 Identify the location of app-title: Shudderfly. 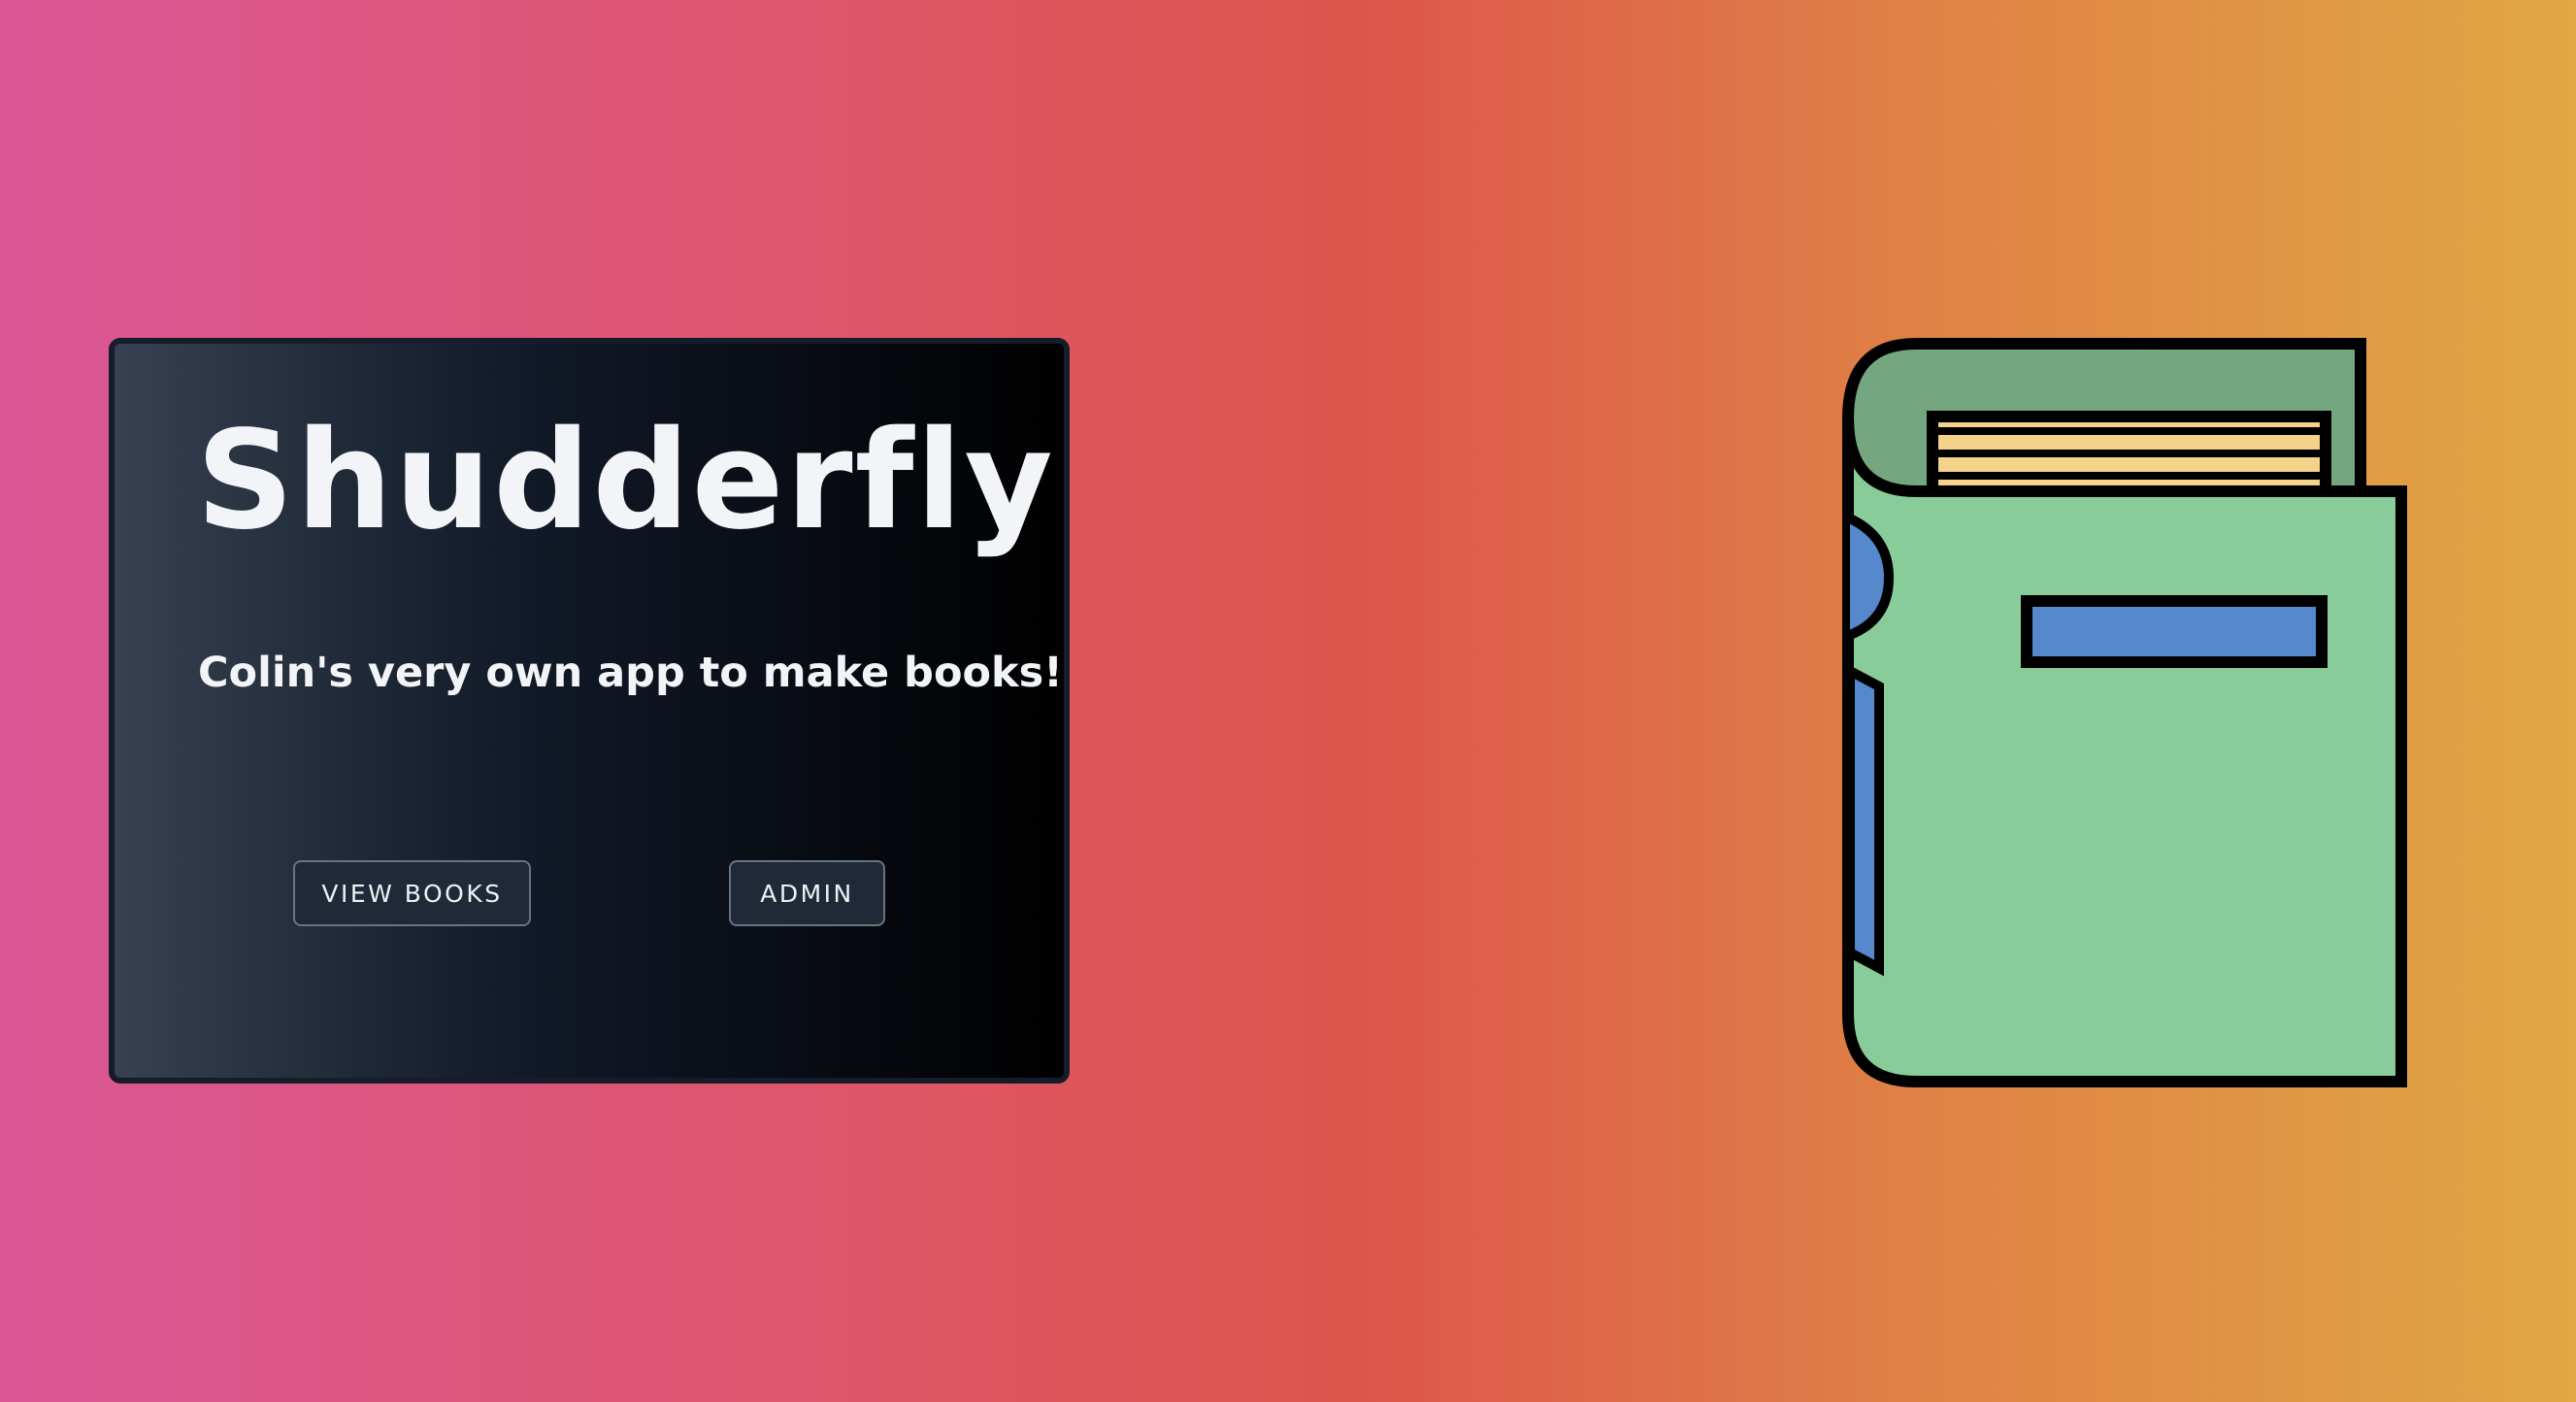
(625, 481).